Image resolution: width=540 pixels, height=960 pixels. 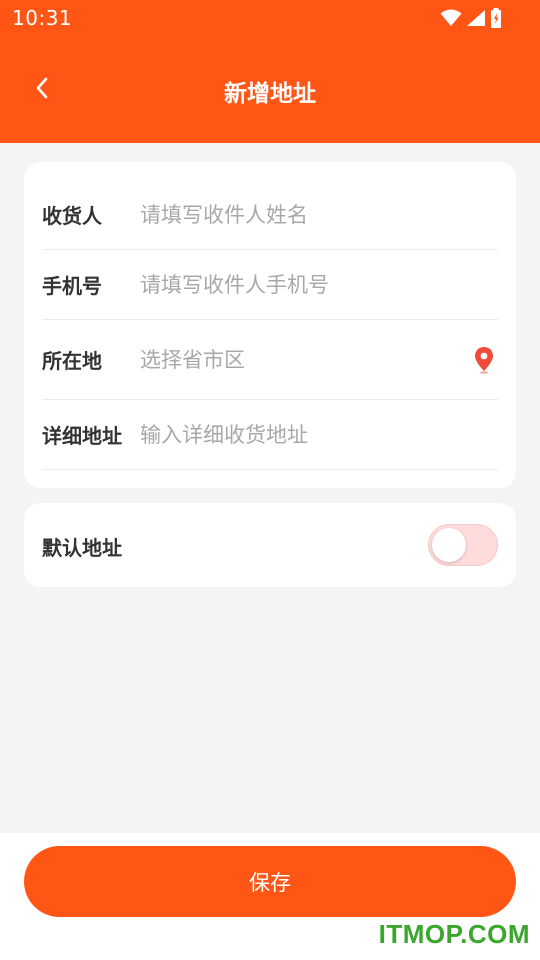 What do you see at coordinates (270, 881) in the screenshot?
I see `save-button: 保存` at bounding box center [270, 881].